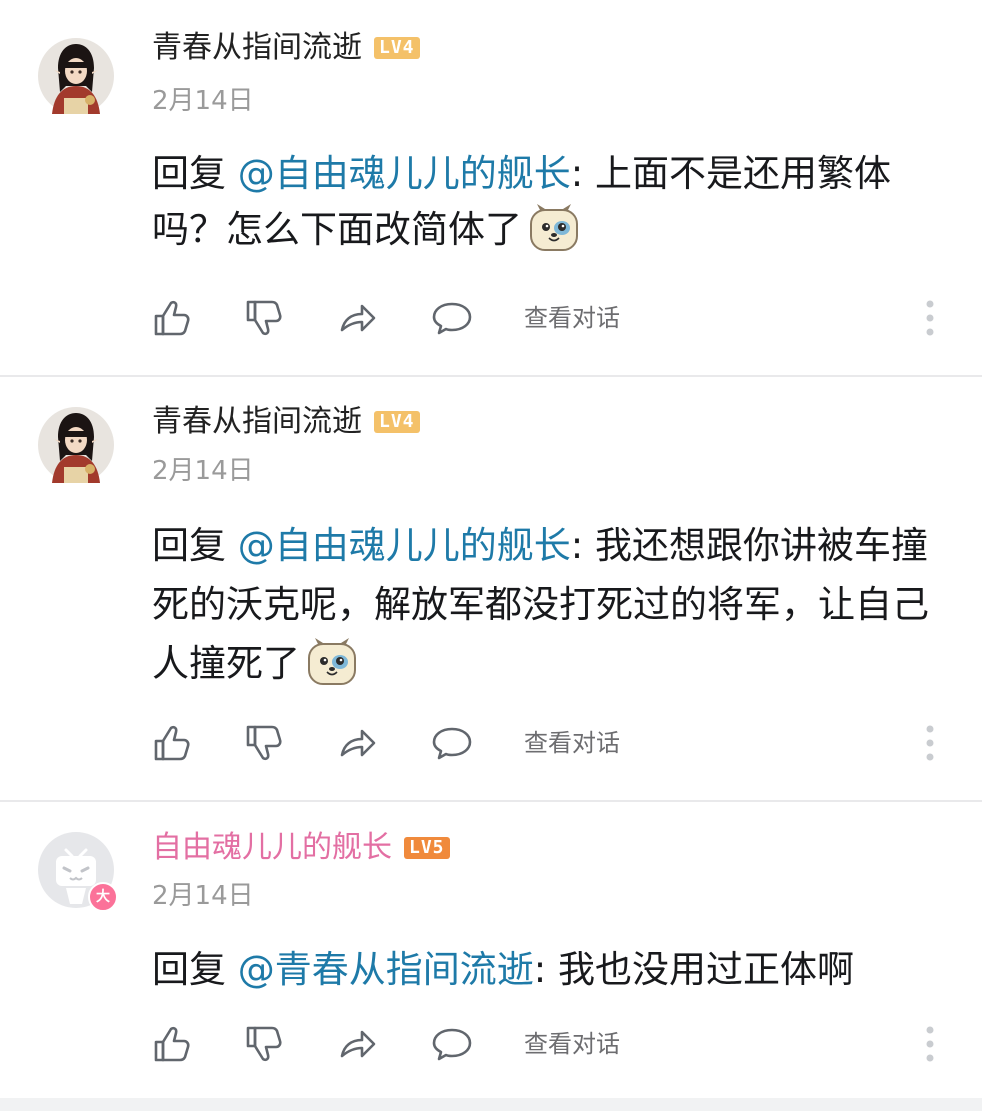 The width and height of the screenshot is (982, 1111). Describe the element at coordinates (301, 848) in the screenshot. I see `username: 自由魂儿儿的舰长 LV5` at that location.